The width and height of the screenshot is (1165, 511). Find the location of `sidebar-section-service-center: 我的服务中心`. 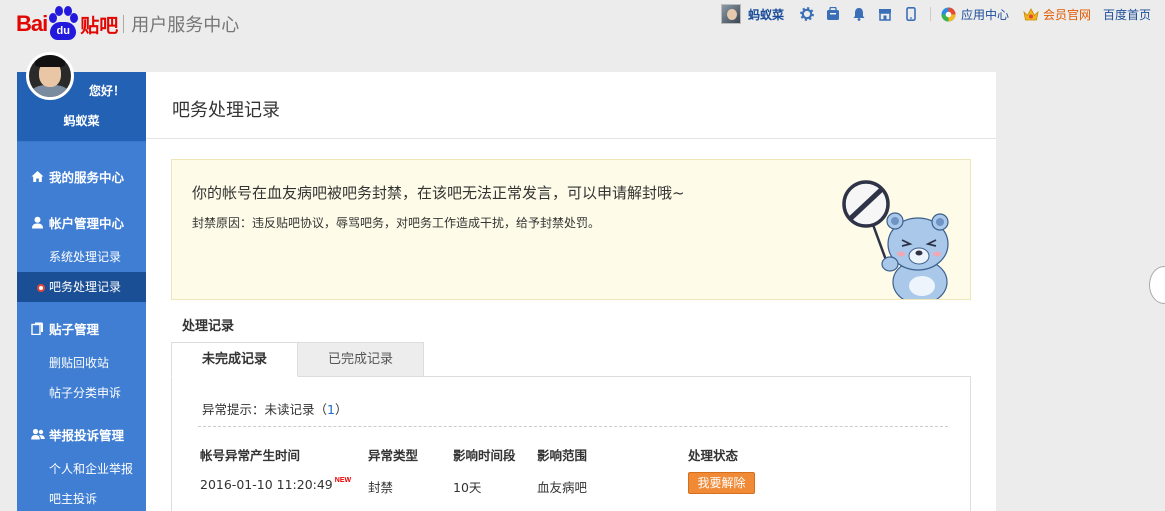

sidebar-section-service-center: 我的服务中心 is located at coordinates (81, 176).